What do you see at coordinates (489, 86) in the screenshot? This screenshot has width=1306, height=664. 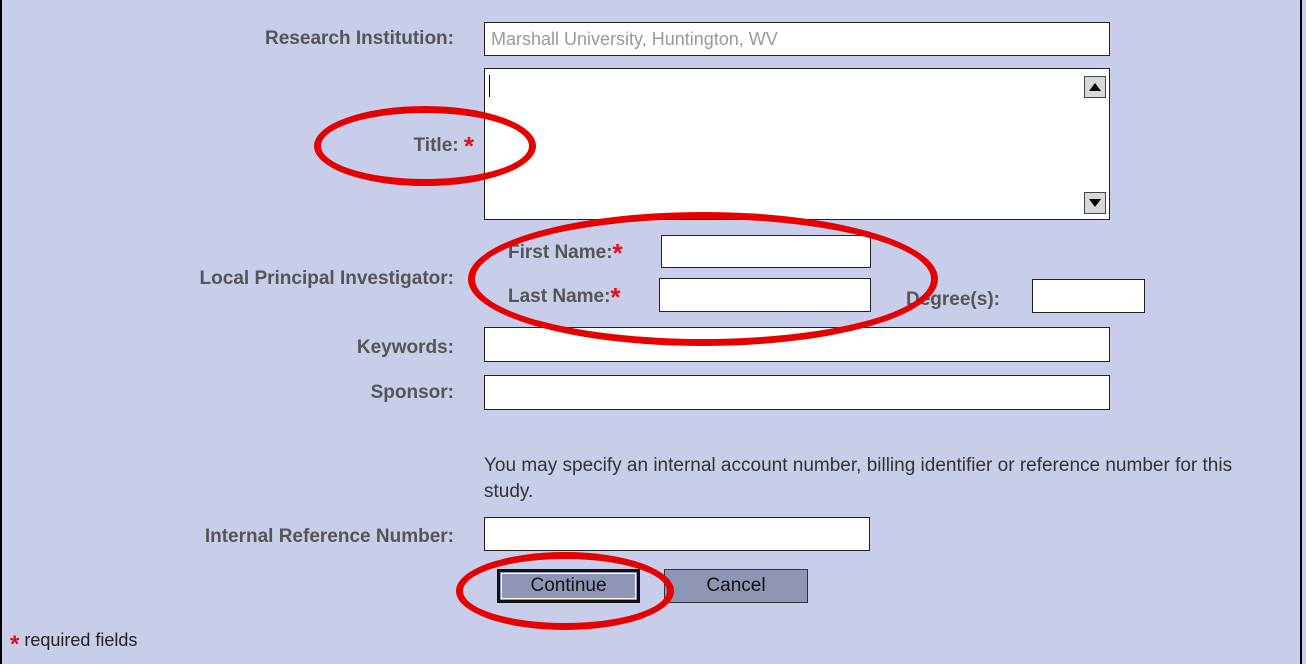 I see `text-caret` at bounding box center [489, 86].